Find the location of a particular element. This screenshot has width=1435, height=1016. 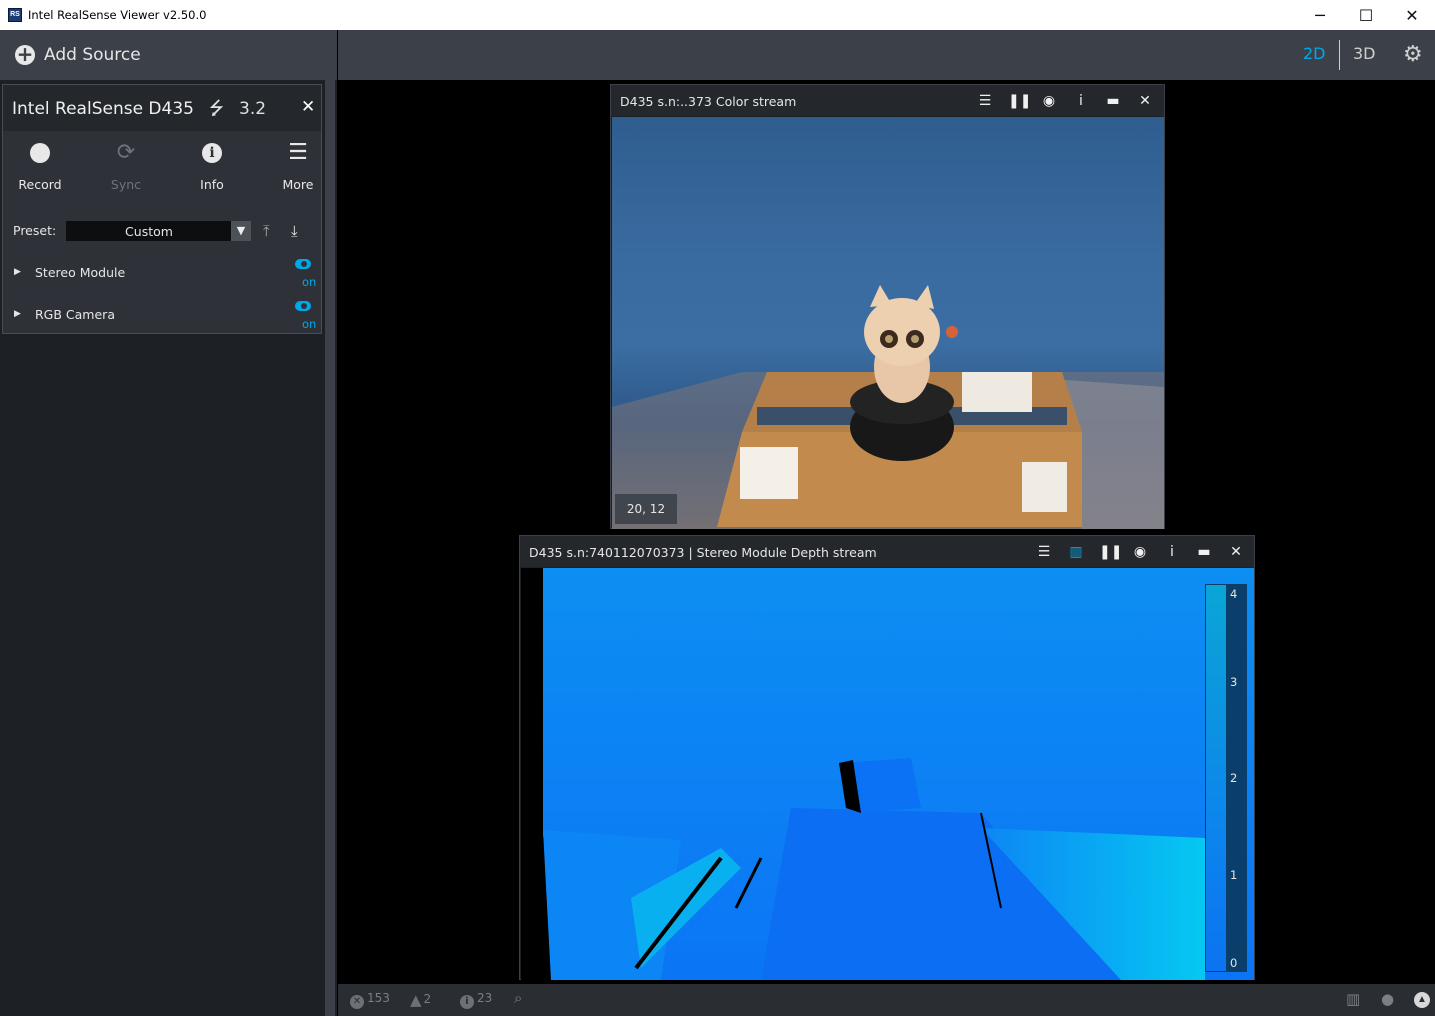

droplet-icon: ● is located at coordinates (1387, 999).